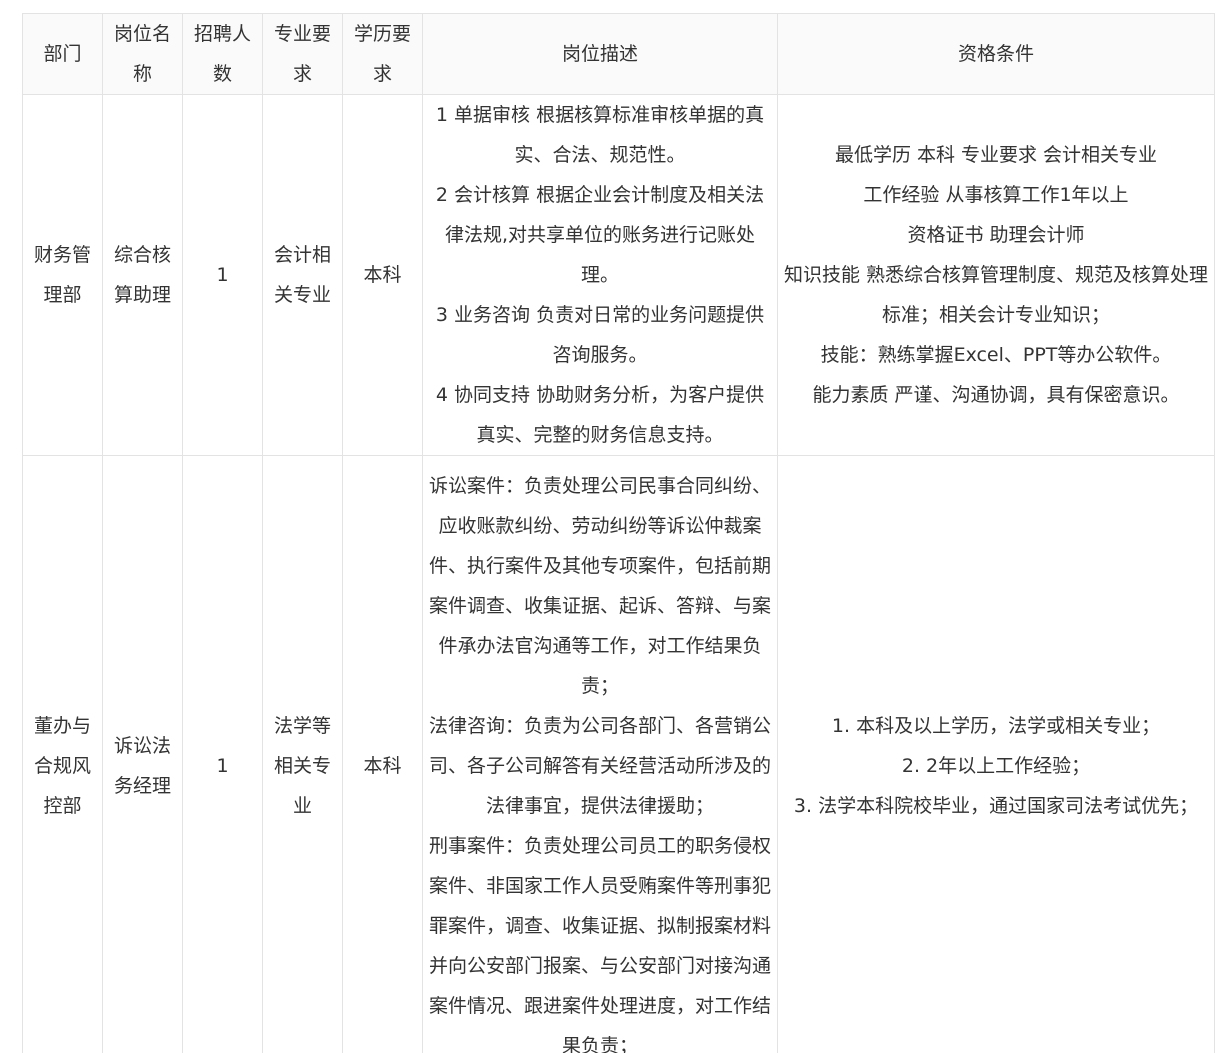  Describe the element at coordinates (600, 135) in the screenshot. I see `description-line: 1 单据审核 根据核算标准审核单据的真实、合法、规范性。` at that location.